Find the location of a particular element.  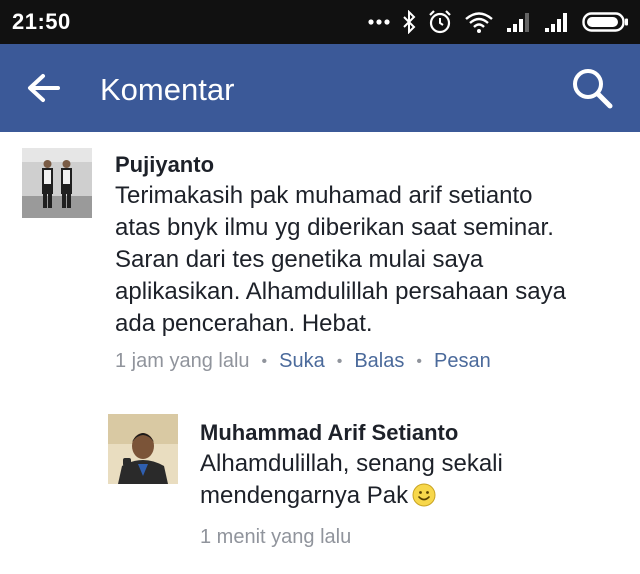

status-time: 21:50 is located at coordinates (41, 21).